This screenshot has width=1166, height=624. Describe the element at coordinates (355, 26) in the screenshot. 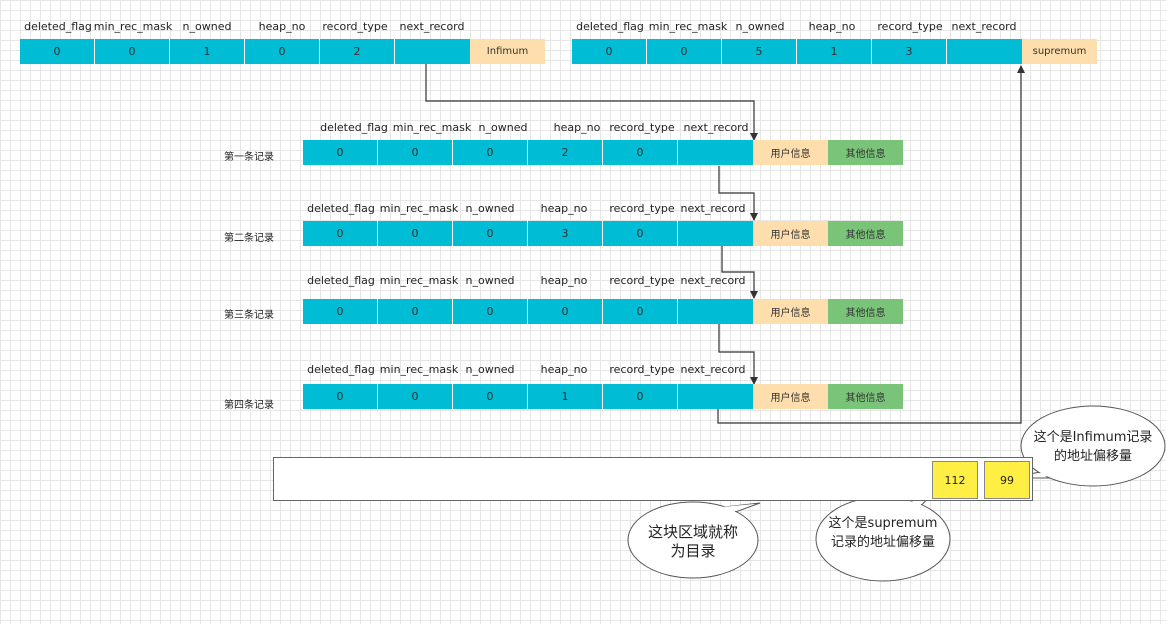

I see `infimum-column-header-4: record_type` at that location.